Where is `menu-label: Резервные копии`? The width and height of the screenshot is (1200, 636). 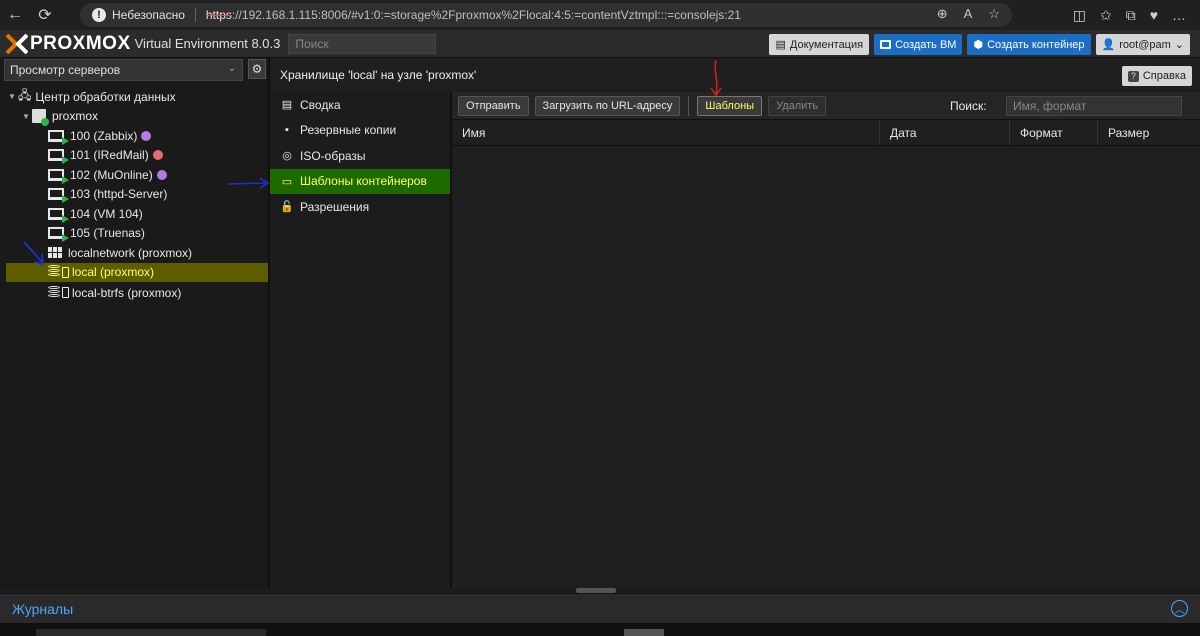
menu-label: Резервные копии is located at coordinates (348, 130).